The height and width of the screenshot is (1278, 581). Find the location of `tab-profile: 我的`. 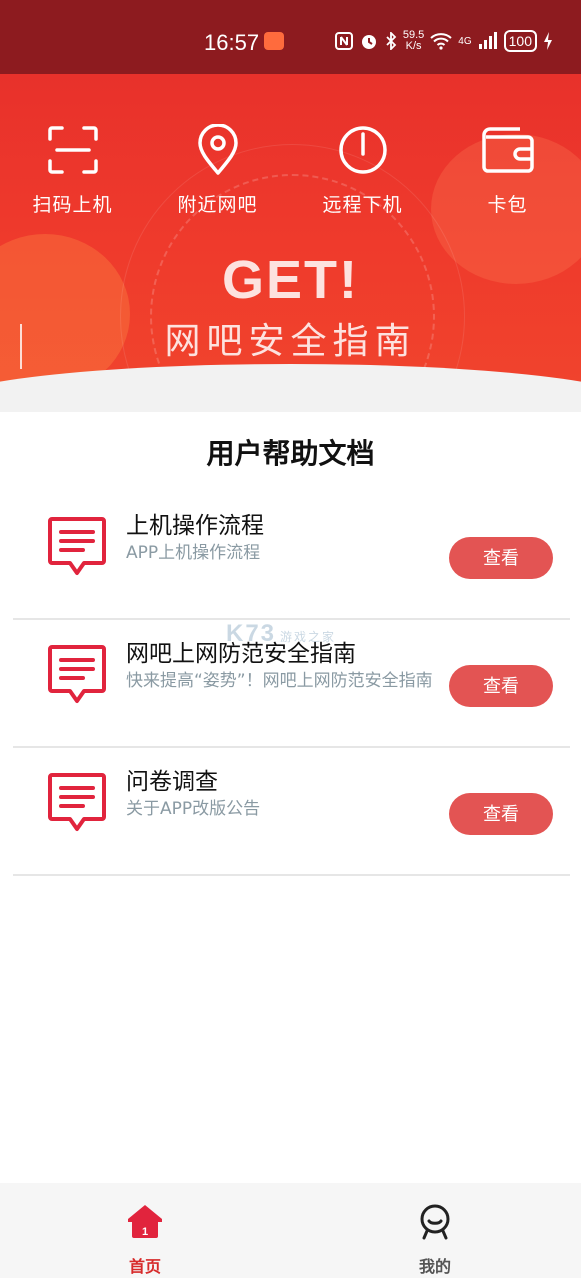

tab-profile: 我的 is located at coordinates (435, 1230).